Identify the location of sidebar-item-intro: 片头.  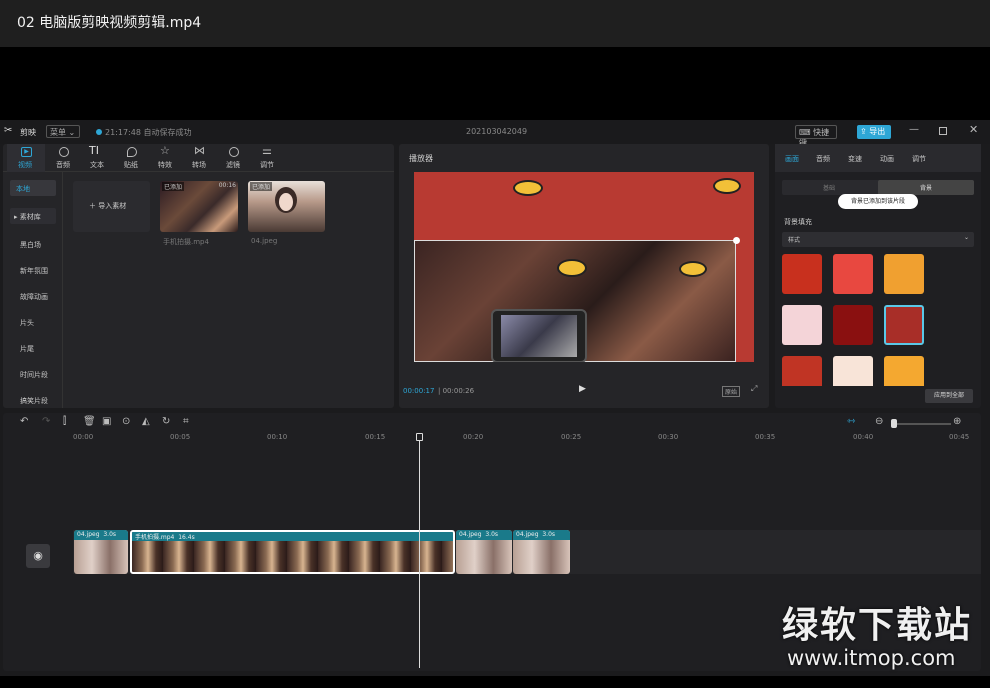
(27, 323).